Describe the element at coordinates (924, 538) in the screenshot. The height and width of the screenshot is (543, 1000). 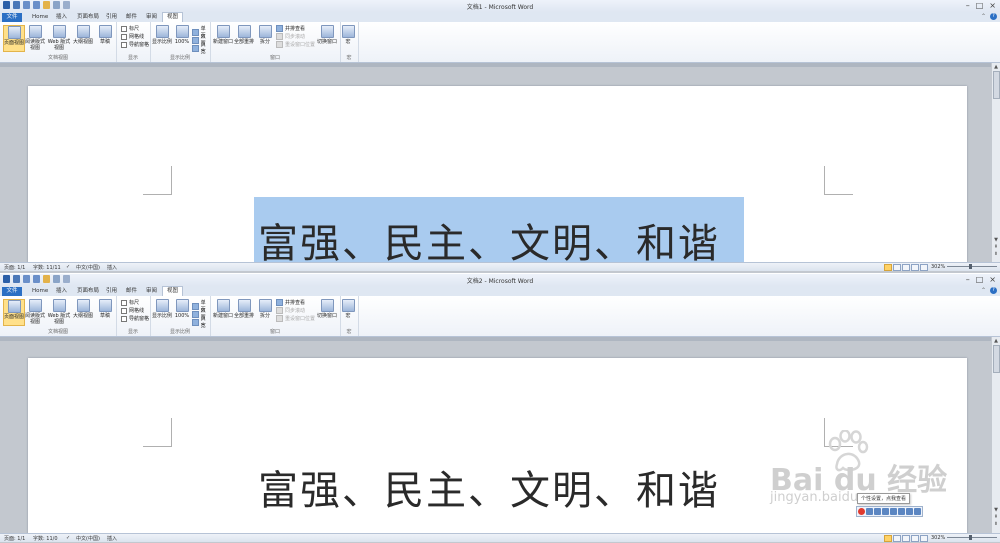
I see `draft-status-icon` at that location.